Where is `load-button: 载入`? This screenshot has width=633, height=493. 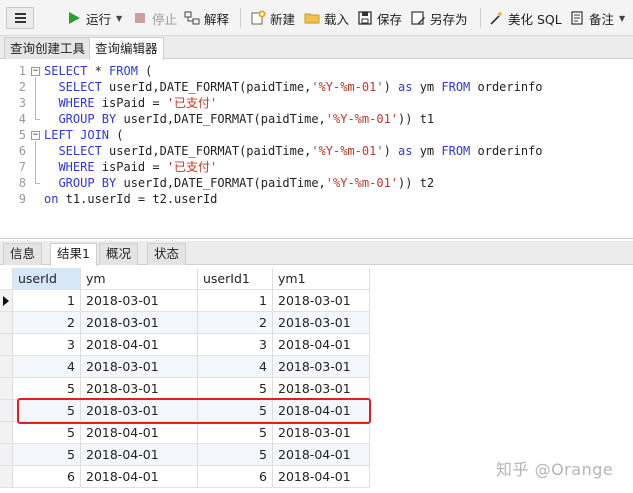 load-button: 载入 is located at coordinates (326, 18).